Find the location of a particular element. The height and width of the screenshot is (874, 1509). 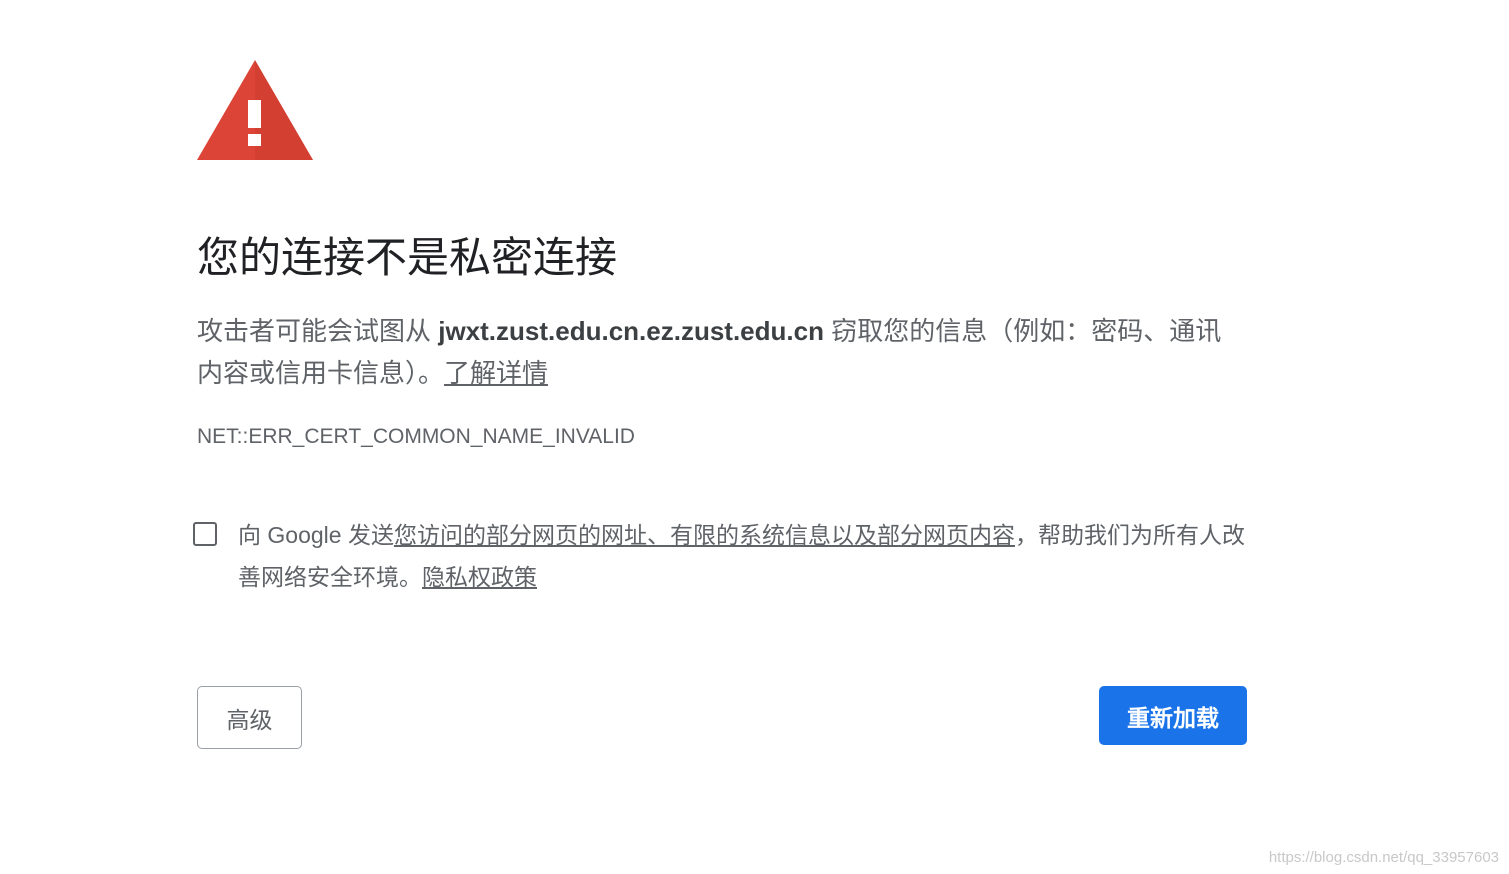

watermark-text: https://blog.csdn.net/qq_33957603 is located at coordinates (1383, 857).